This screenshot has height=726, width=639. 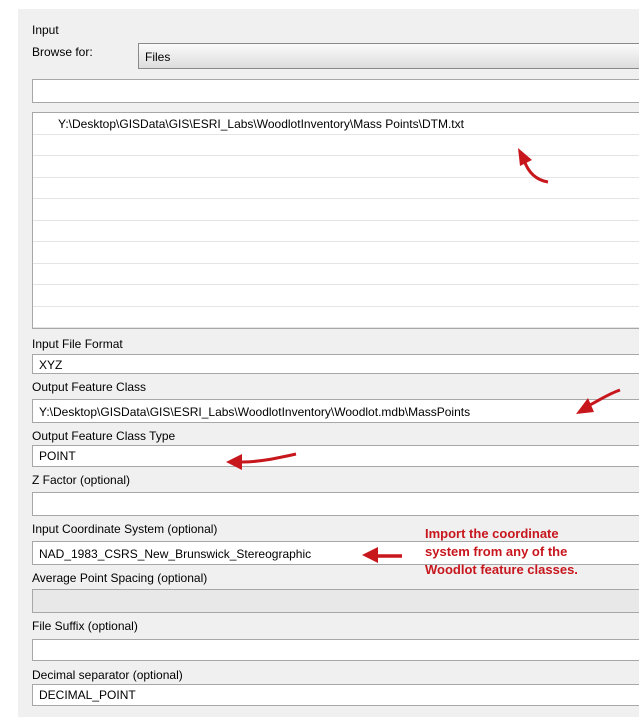 What do you see at coordinates (335, 91) in the screenshot?
I see `path-input` at bounding box center [335, 91].